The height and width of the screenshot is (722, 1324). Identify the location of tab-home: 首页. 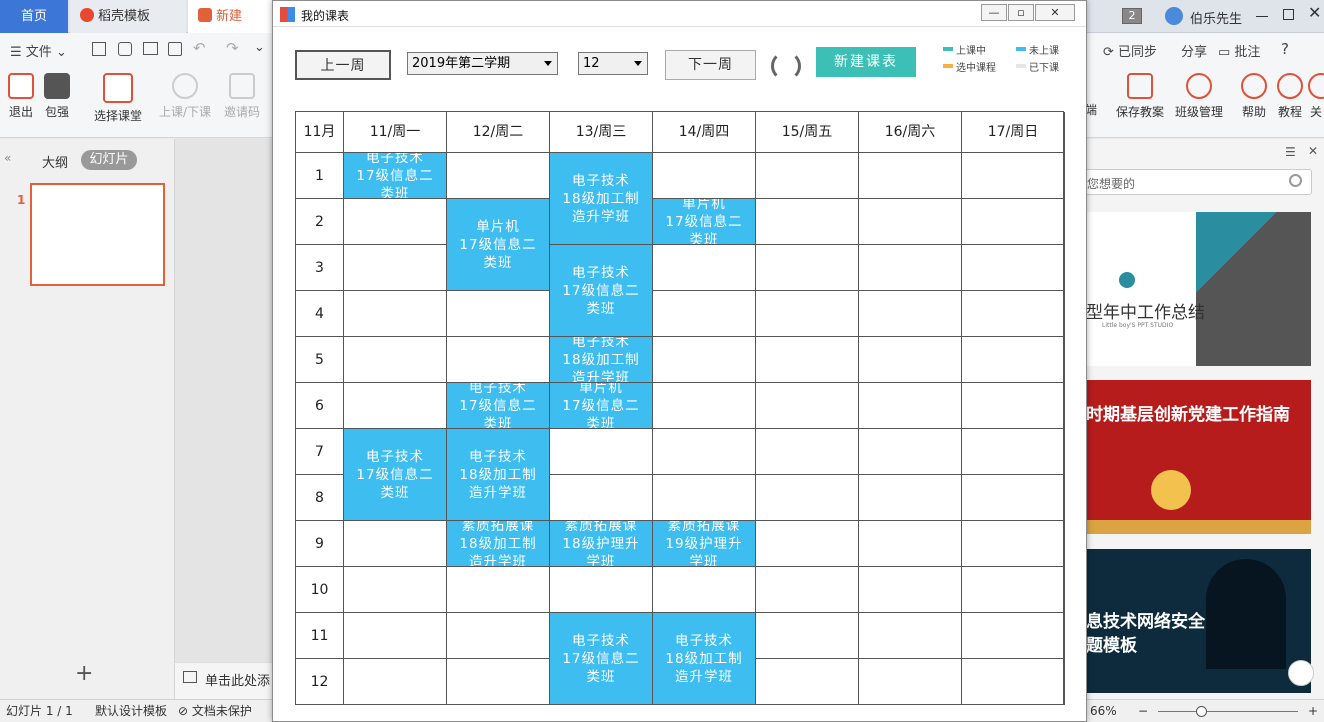
(34, 16).